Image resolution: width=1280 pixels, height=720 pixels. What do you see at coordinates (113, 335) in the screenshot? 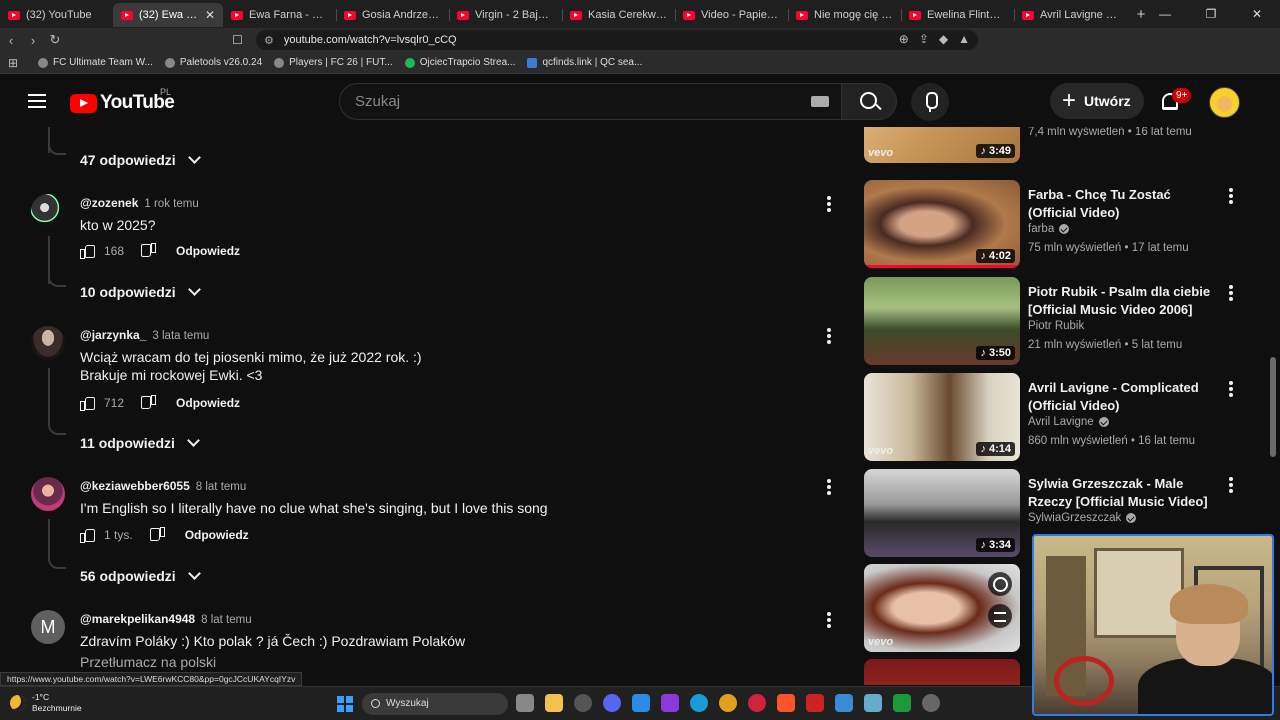
I see `comment-author: @jarzynka_` at bounding box center [113, 335].